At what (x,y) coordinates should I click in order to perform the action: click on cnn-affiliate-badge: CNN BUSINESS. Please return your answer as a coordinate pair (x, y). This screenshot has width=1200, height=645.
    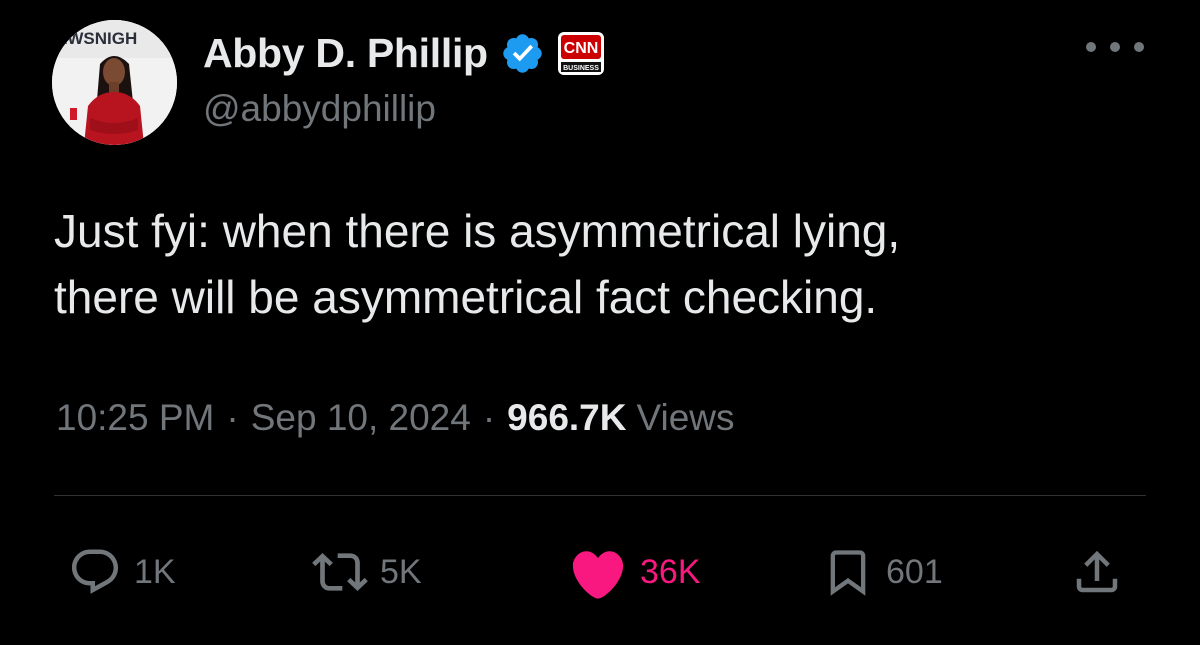
    Looking at the image, I should click on (581, 53).